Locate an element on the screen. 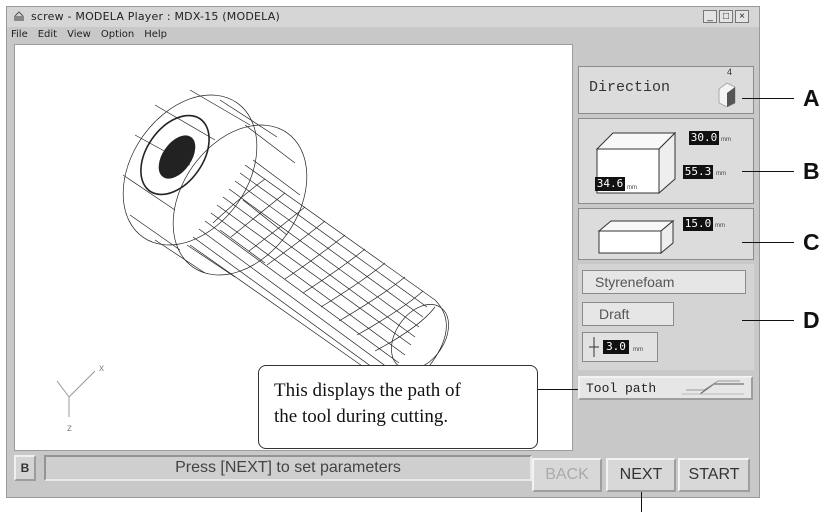 This screenshot has height=514, width=836. menu-file: File is located at coordinates (19, 35).